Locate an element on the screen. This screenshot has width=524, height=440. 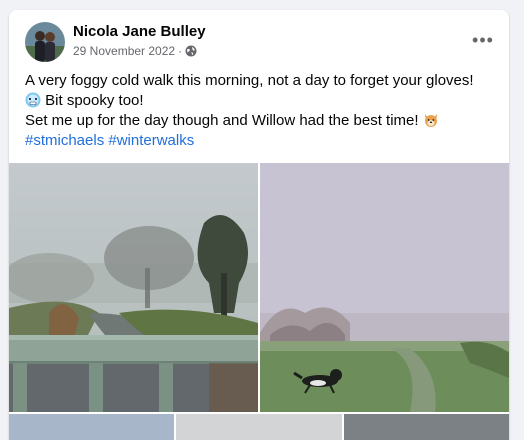
author-avatar is located at coordinates (45, 42).